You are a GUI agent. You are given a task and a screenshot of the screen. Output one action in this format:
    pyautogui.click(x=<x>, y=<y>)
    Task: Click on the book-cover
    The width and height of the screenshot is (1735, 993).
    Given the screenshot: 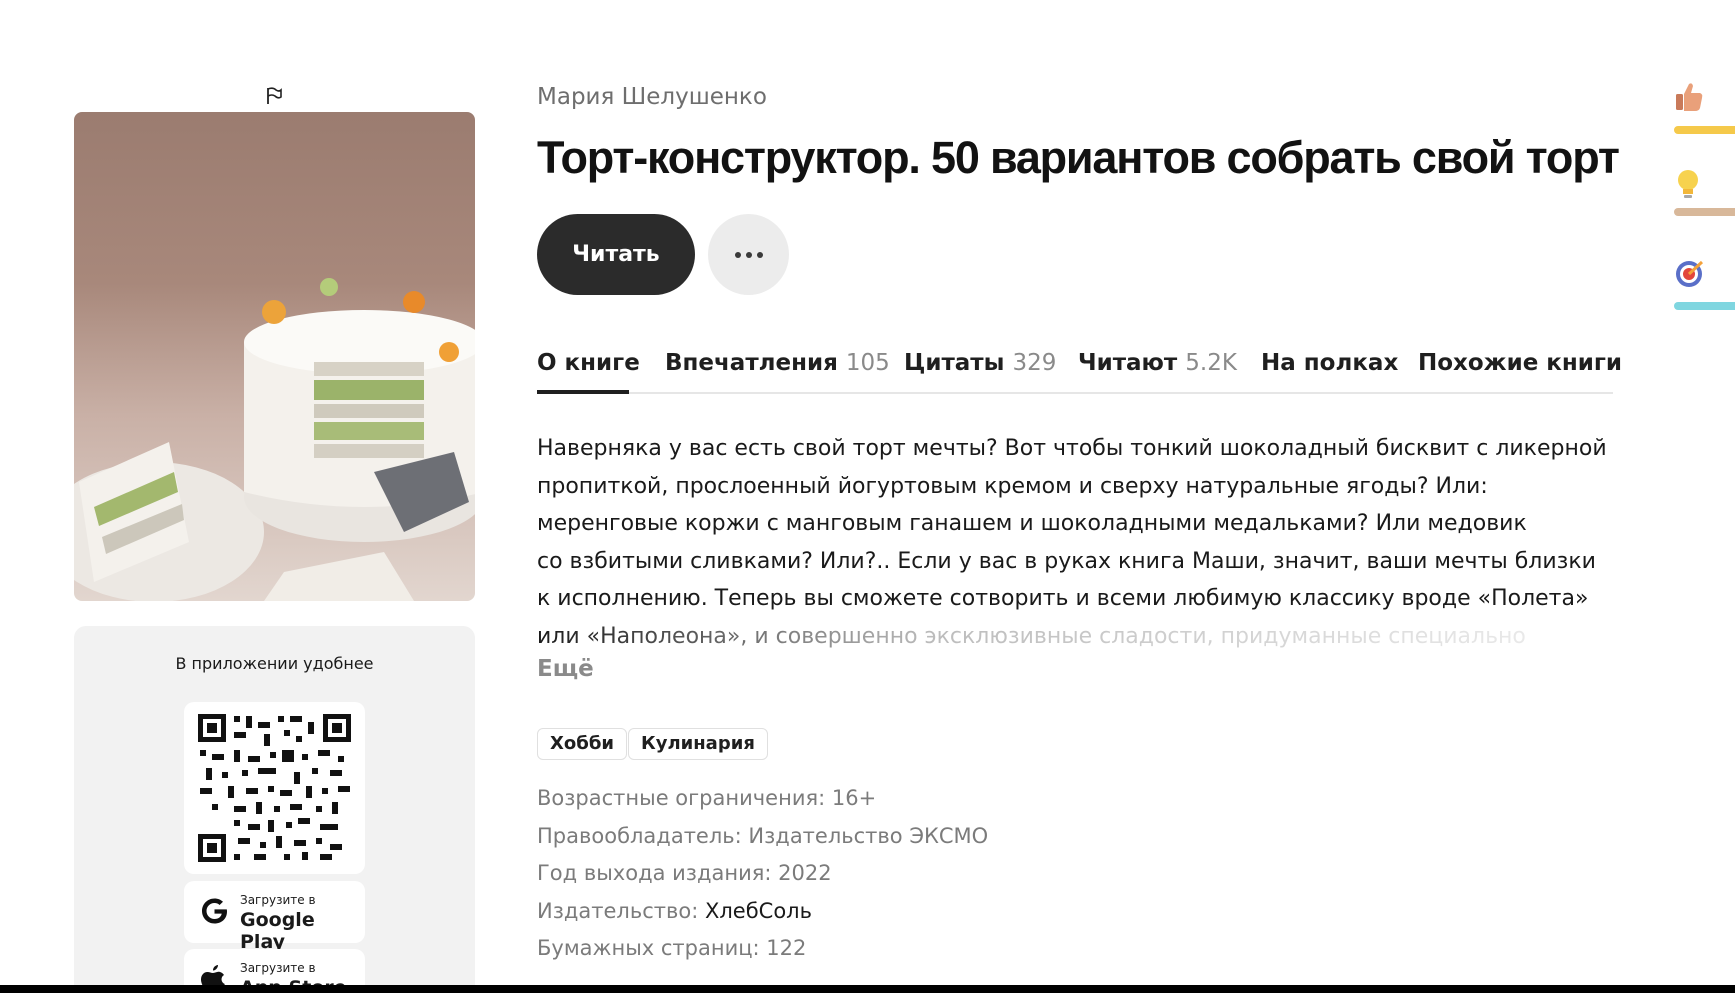 What is the action you would take?
    pyautogui.click(x=274, y=356)
    